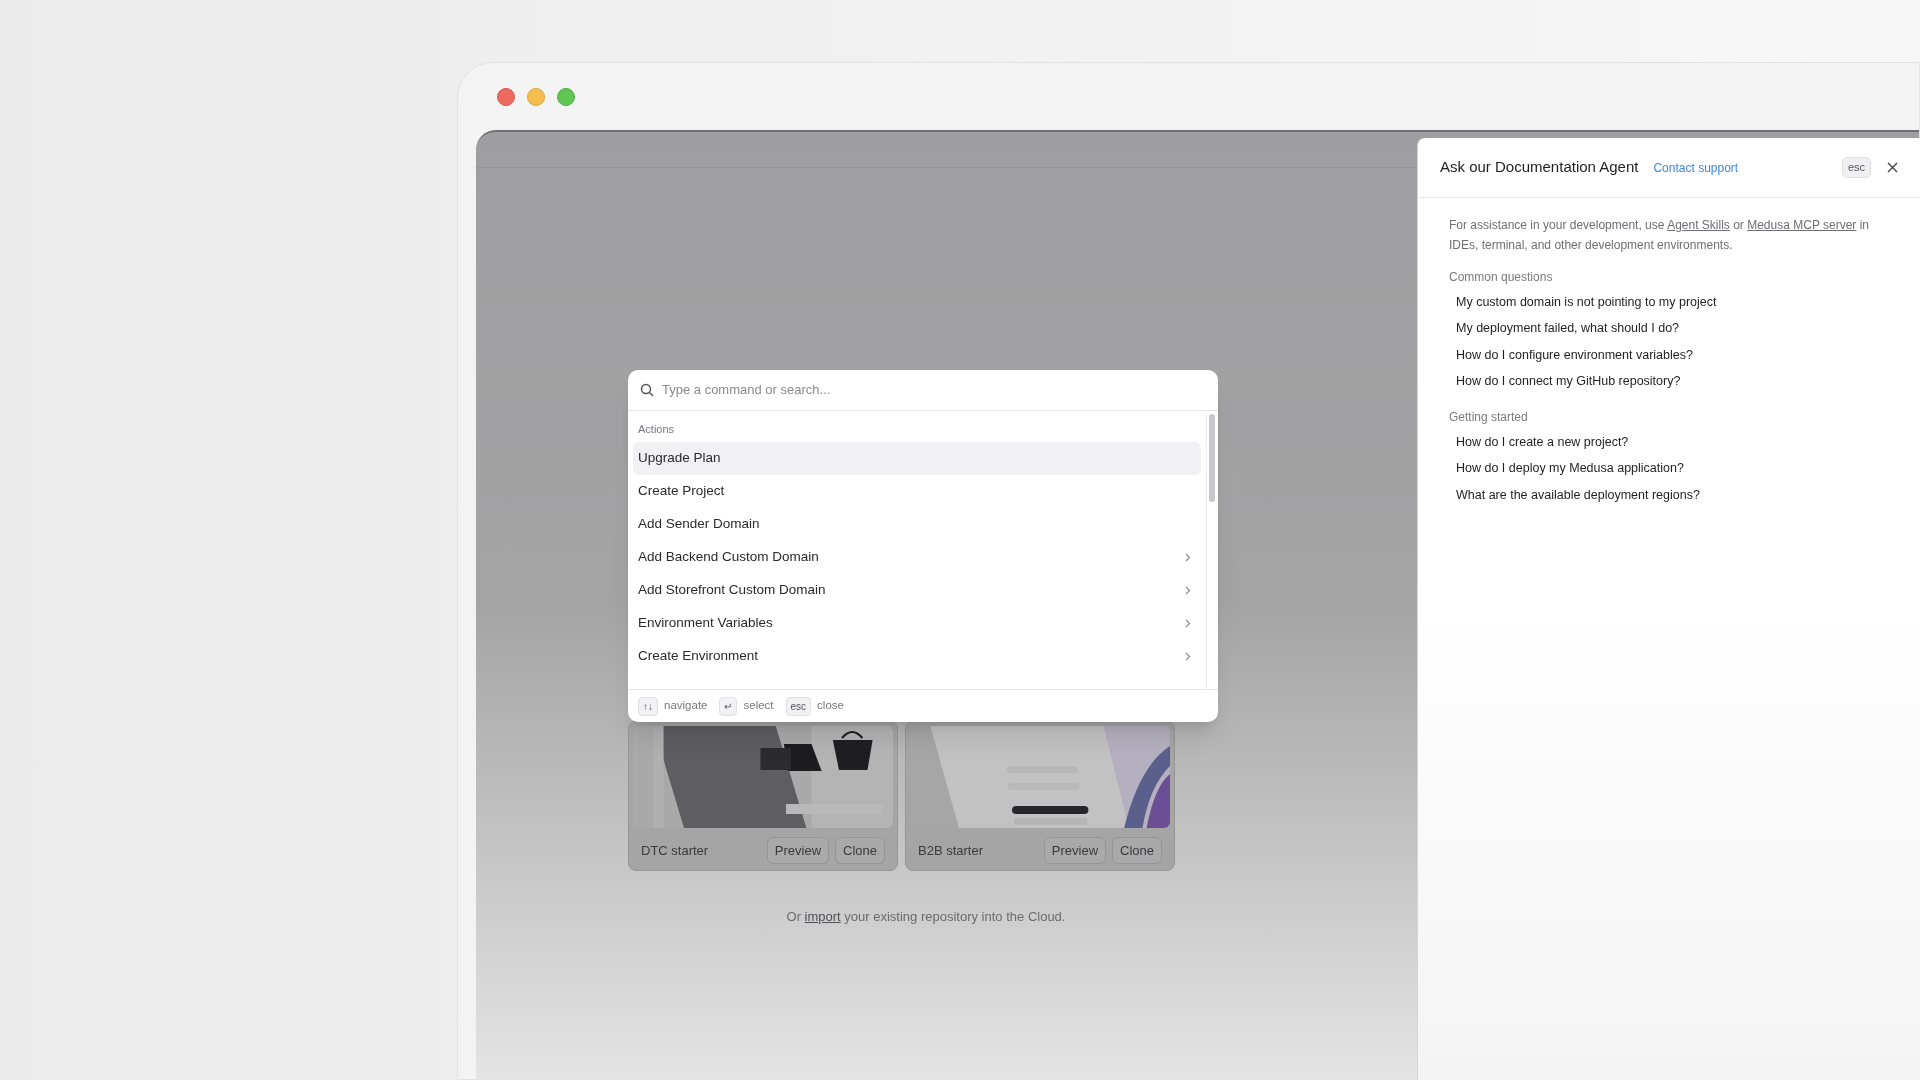 This screenshot has height=1080, width=1920. Describe the element at coordinates (1564, 328) in the screenshot. I see `question-link: My deployment failed, what should I do?` at that location.